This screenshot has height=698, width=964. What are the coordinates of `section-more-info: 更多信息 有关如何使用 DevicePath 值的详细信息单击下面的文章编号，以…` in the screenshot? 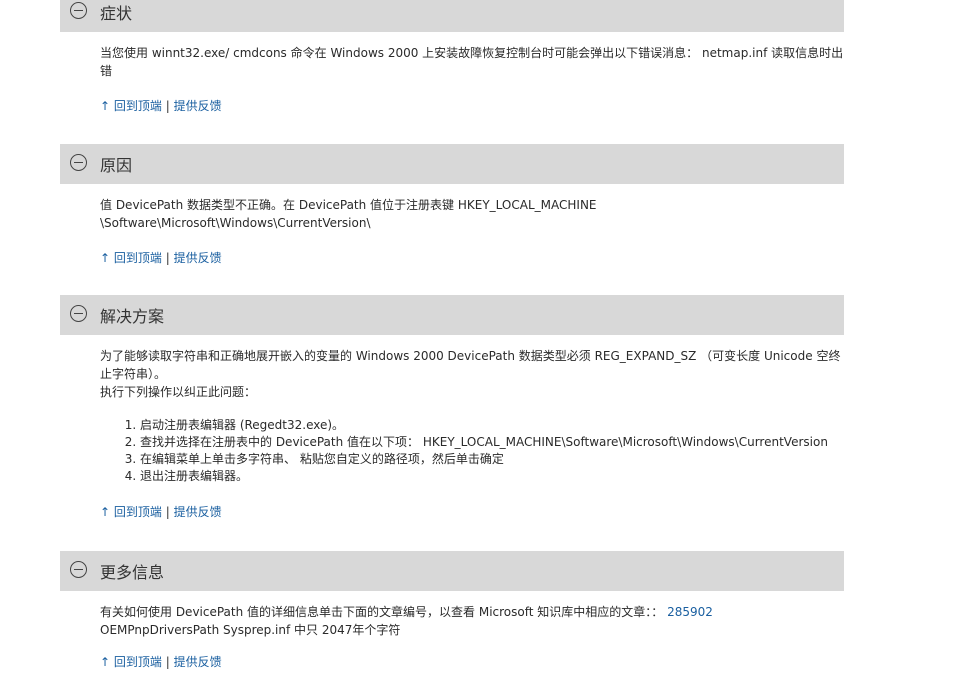 It's located at (452, 611).